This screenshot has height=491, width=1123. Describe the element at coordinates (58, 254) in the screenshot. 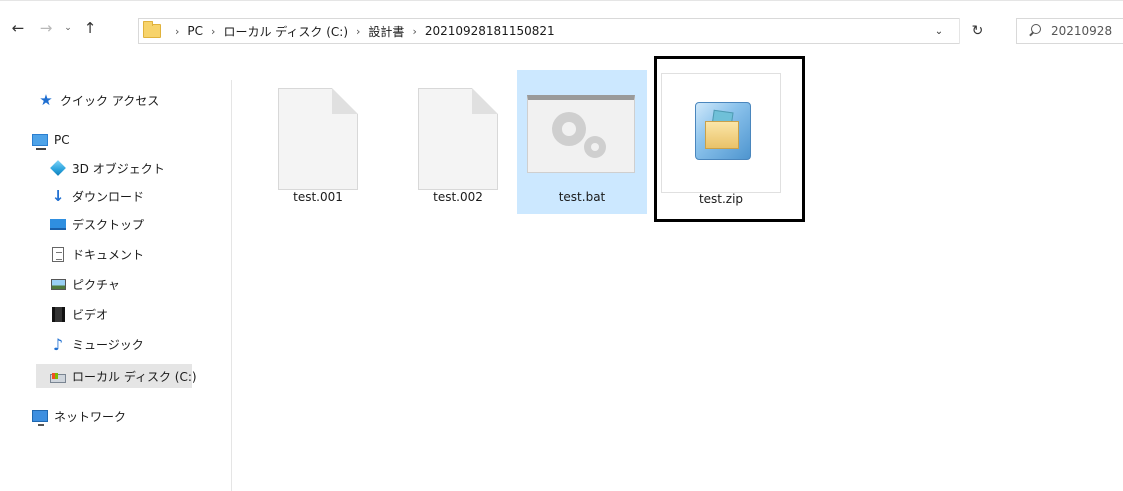

I see `document-icon` at that location.